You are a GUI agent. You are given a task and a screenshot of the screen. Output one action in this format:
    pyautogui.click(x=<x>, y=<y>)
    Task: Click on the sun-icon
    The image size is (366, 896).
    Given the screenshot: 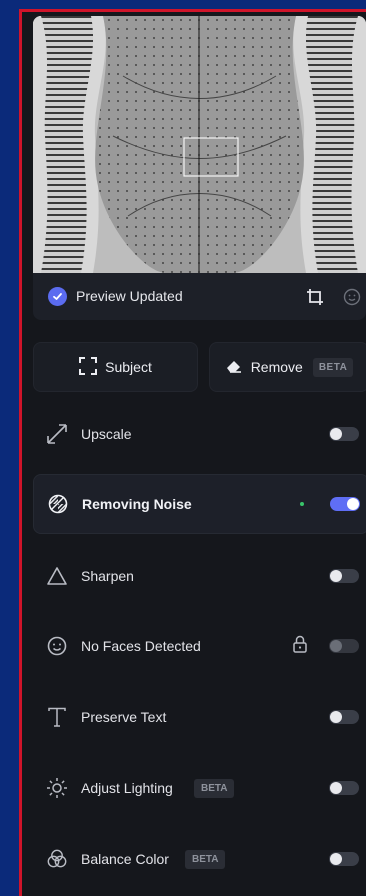 What is the action you would take?
    pyautogui.click(x=57, y=788)
    